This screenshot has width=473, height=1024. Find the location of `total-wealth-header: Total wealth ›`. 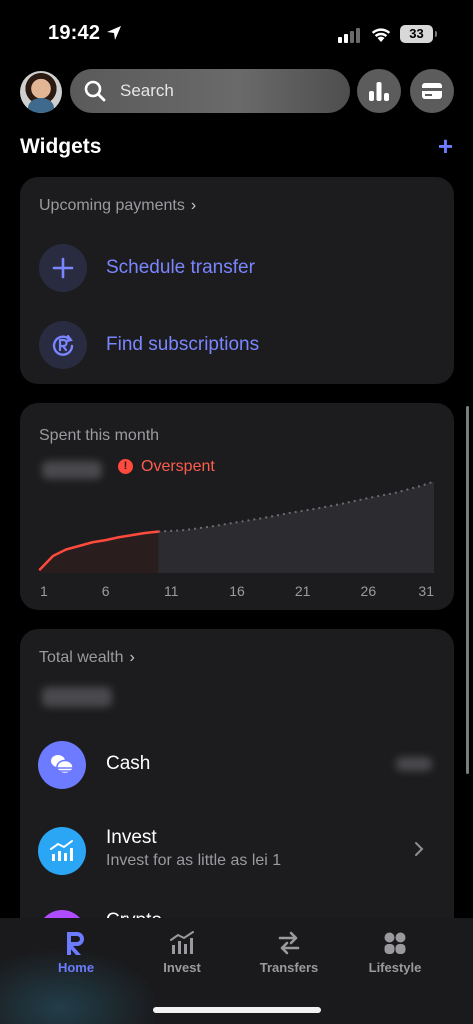

total-wealth-header: Total wealth › is located at coordinates (87, 658).